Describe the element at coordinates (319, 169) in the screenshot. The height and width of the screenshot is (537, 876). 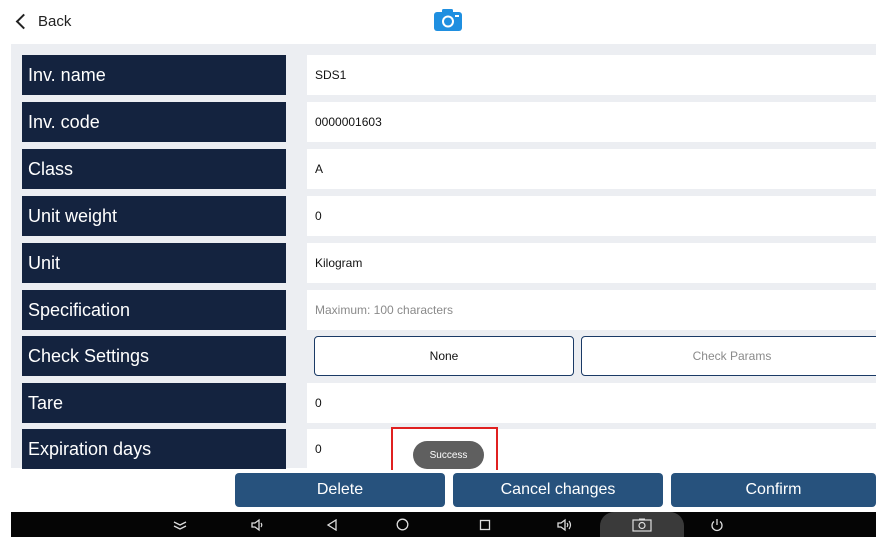
I see `field-value: A` at that location.